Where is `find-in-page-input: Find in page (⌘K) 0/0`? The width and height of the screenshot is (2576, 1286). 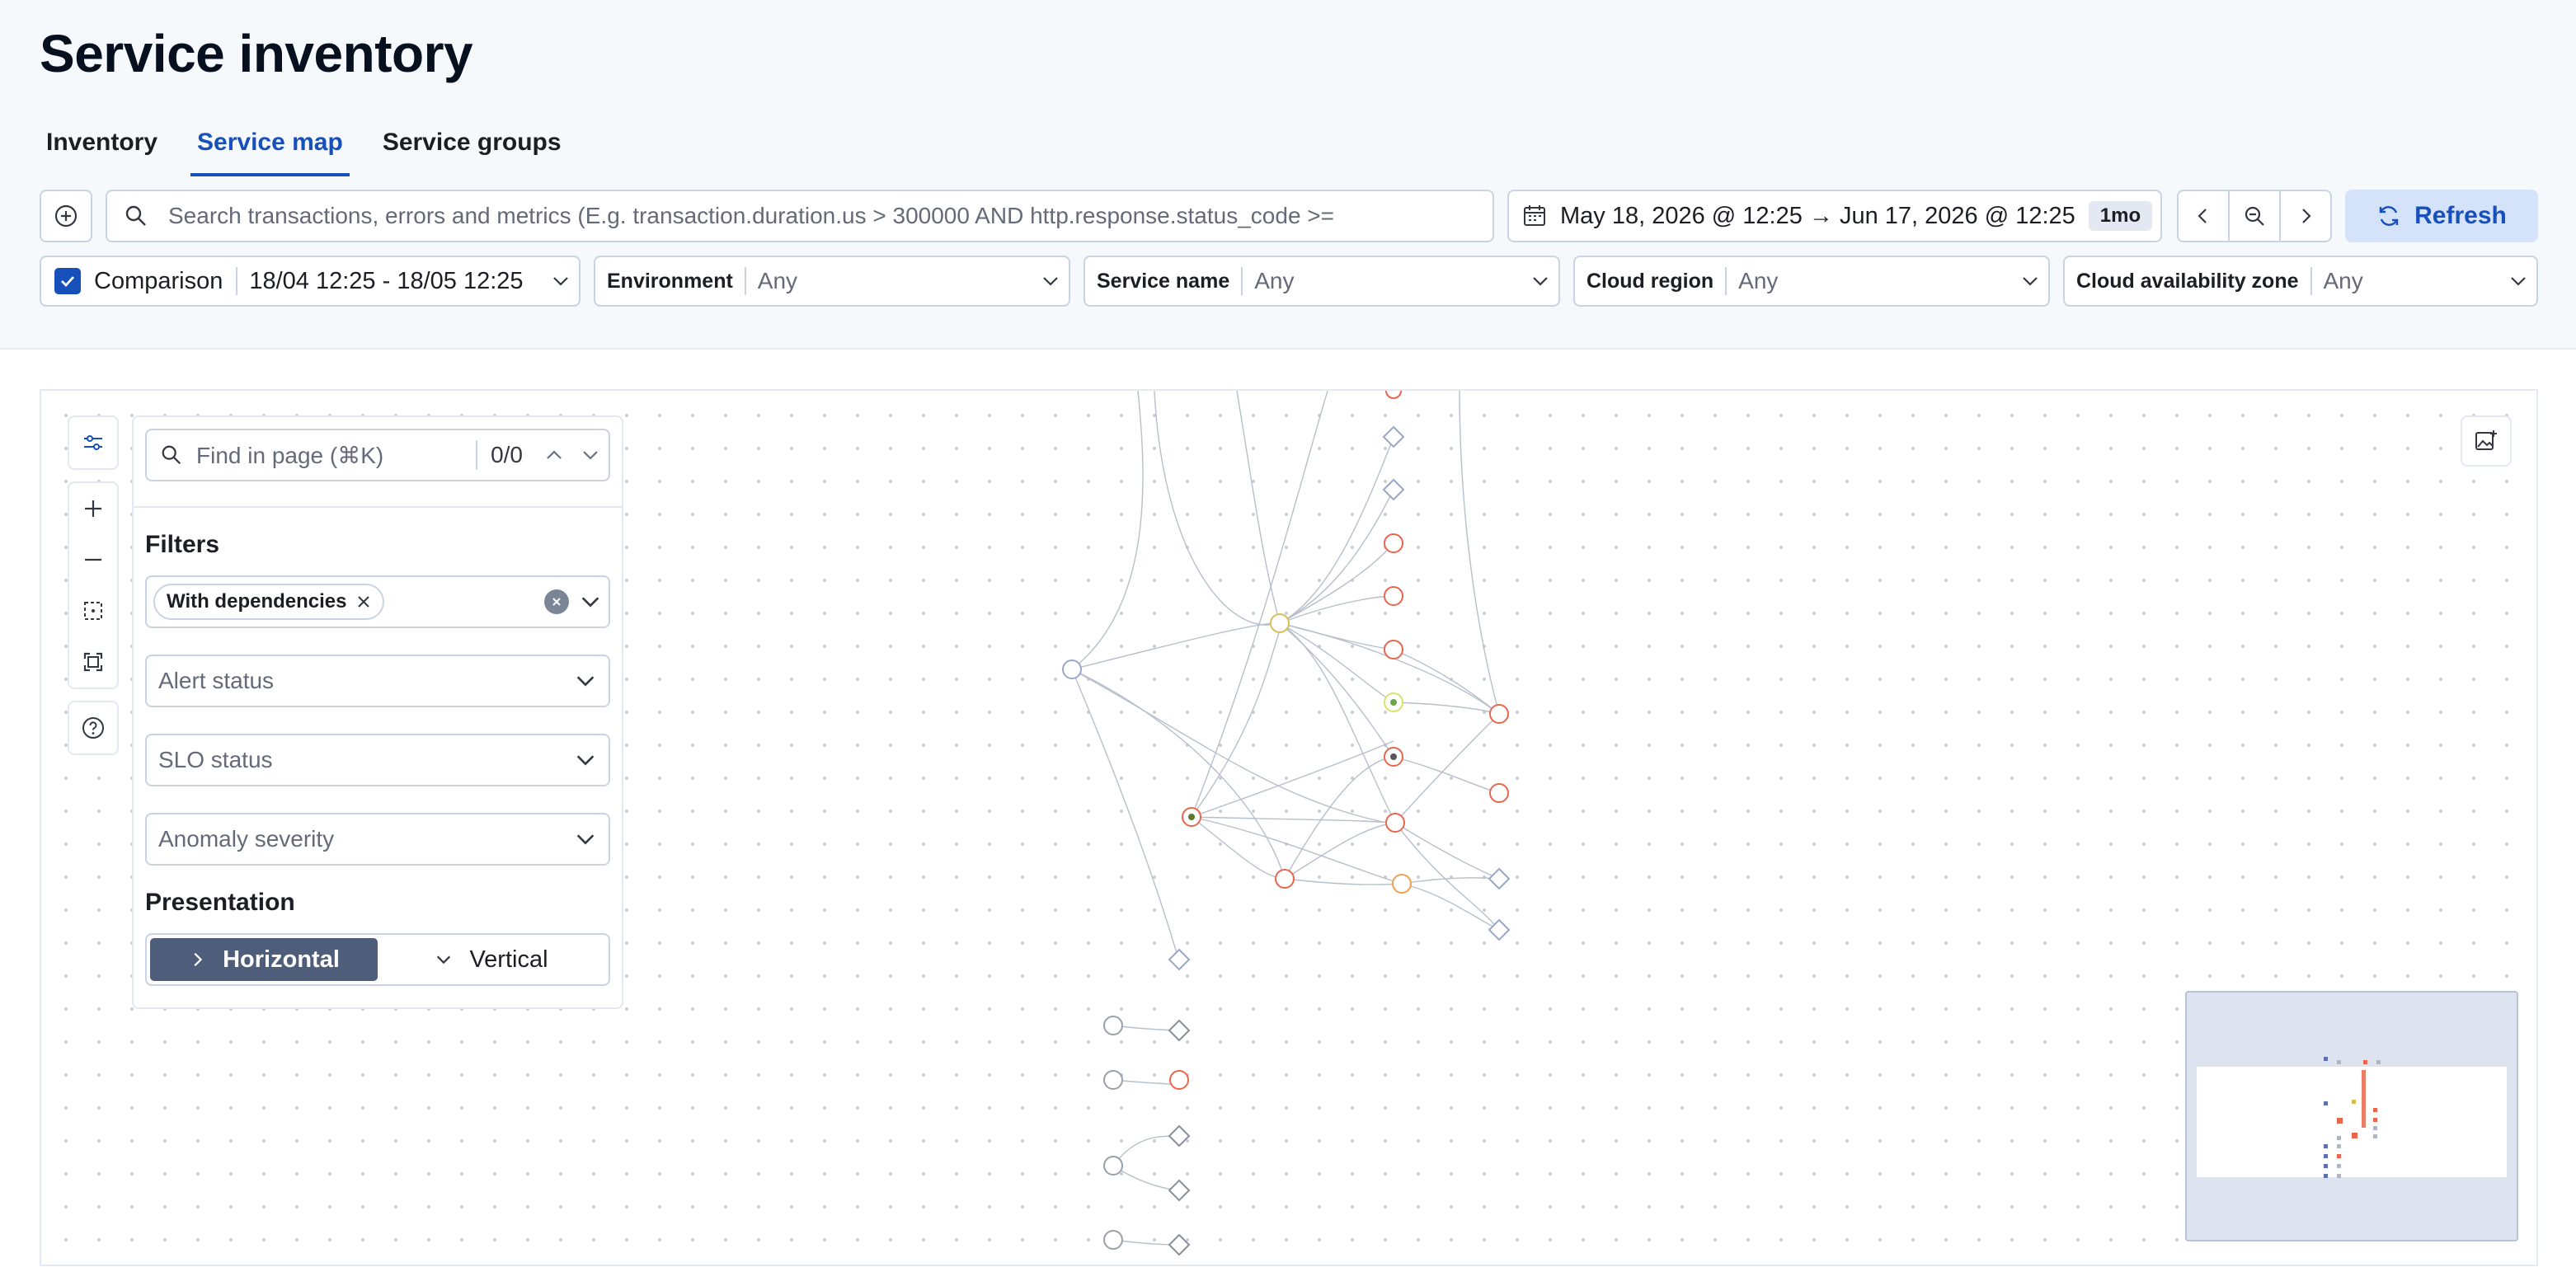 find-in-page-input: Find in page (⌘K) 0/0 is located at coordinates (377, 455).